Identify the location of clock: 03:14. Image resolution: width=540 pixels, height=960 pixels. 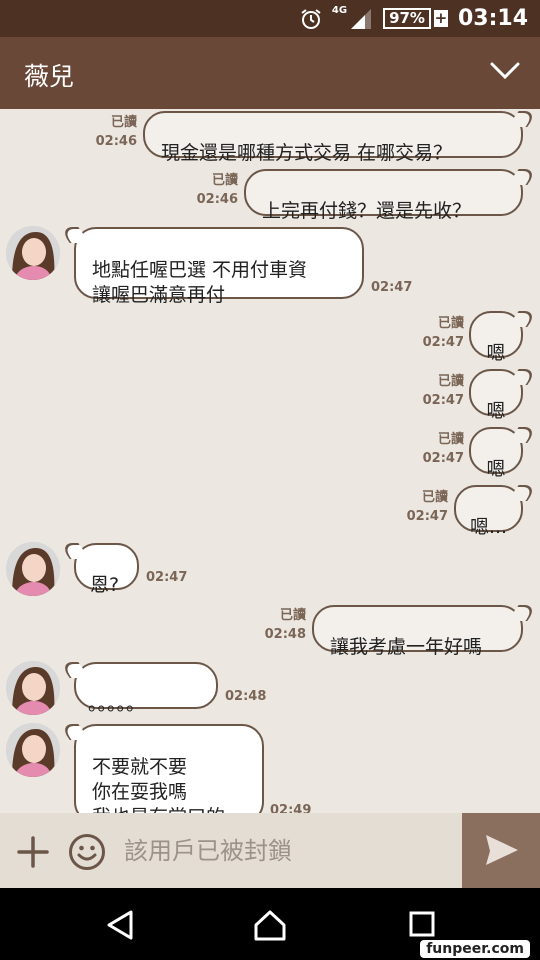
(492, 18).